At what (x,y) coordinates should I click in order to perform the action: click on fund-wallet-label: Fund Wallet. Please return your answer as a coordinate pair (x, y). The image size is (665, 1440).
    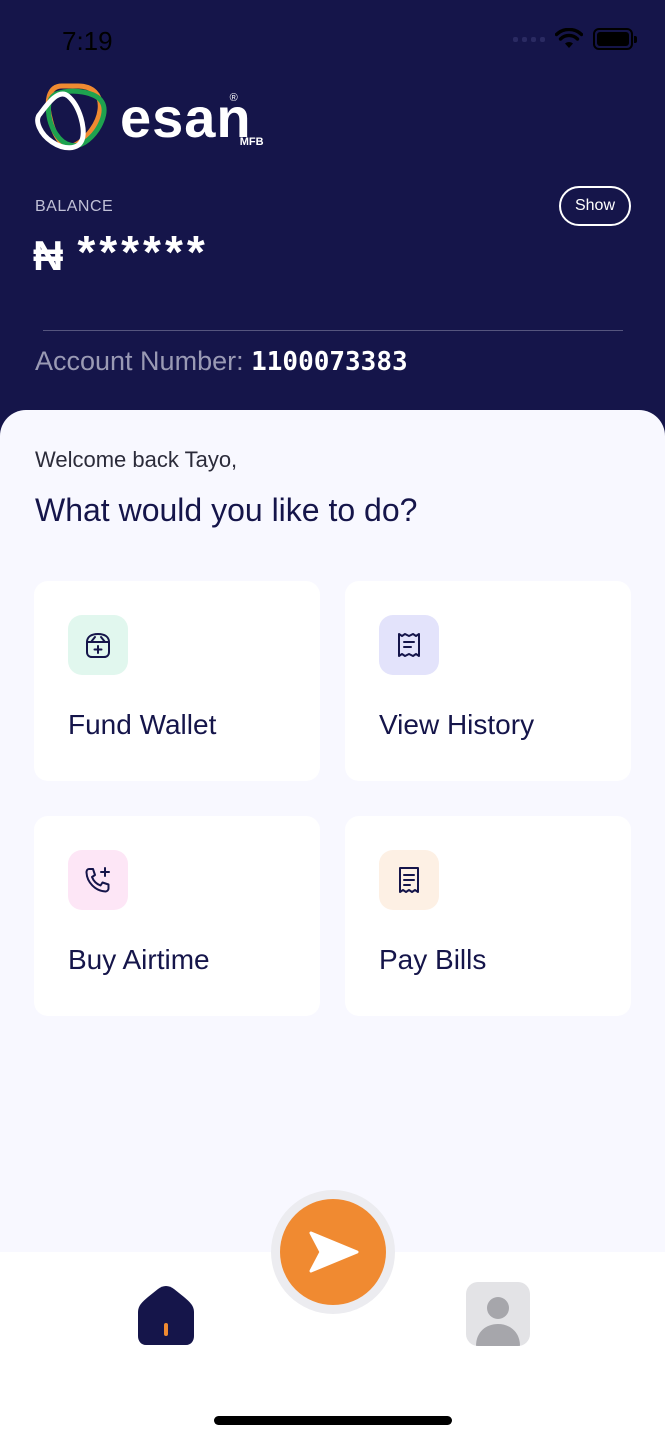
    Looking at the image, I should click on (142, 724).